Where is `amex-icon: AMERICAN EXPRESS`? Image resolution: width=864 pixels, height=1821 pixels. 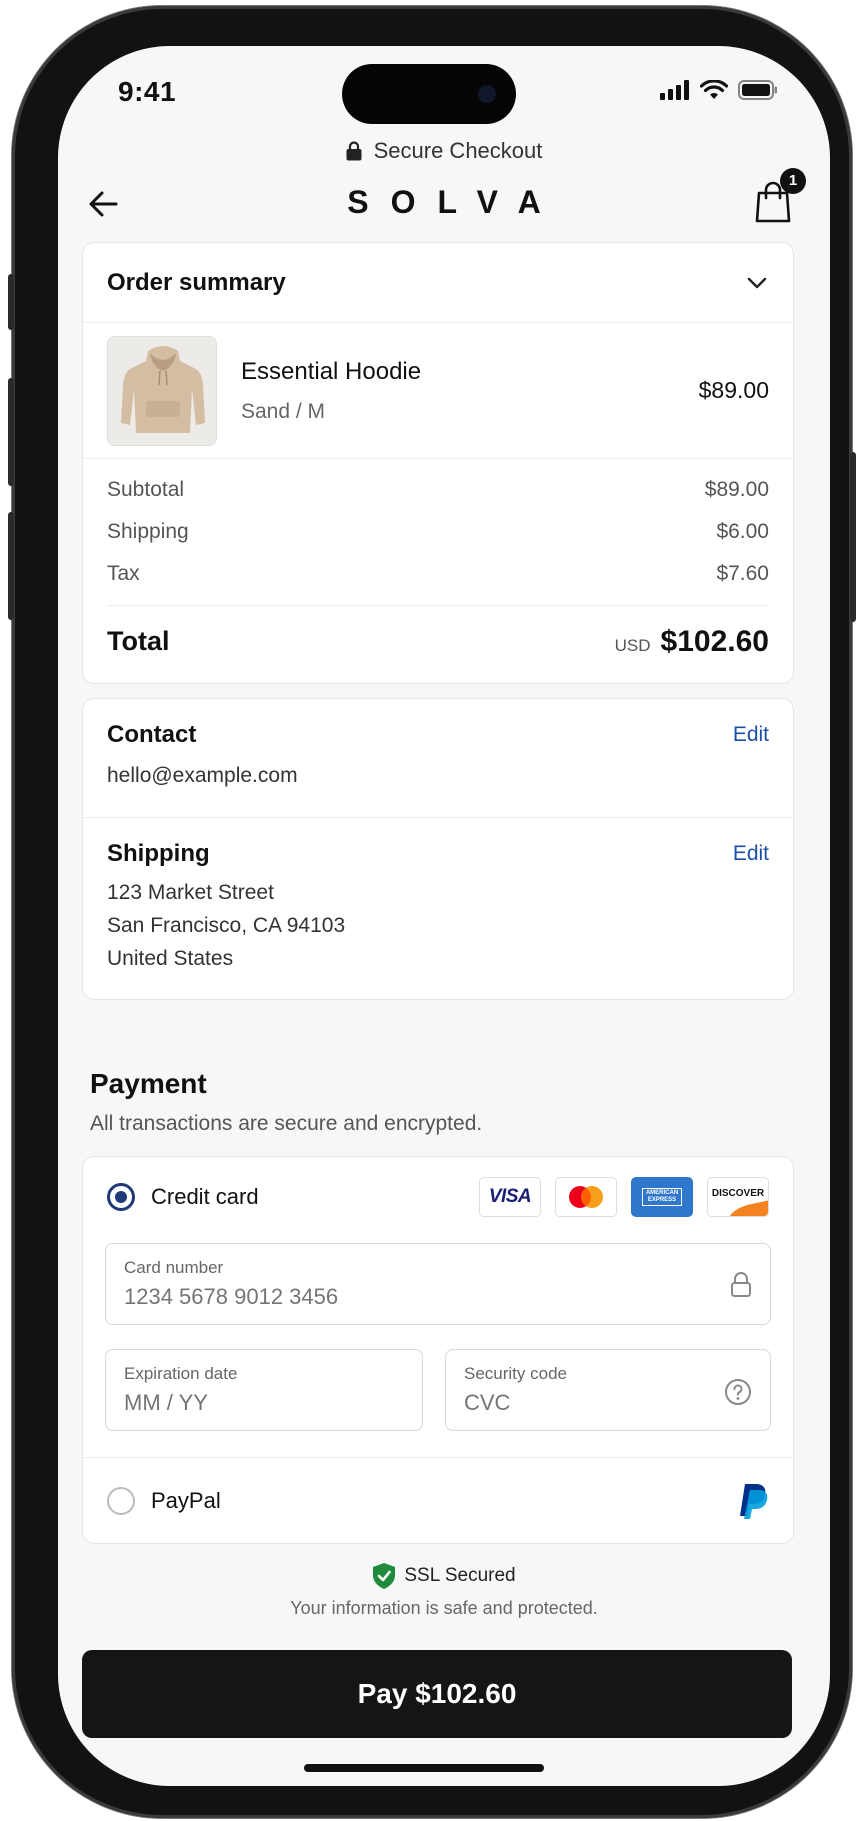 amex-icon: AMERICAN EXPRESS is located at coordinates (662, 1197).